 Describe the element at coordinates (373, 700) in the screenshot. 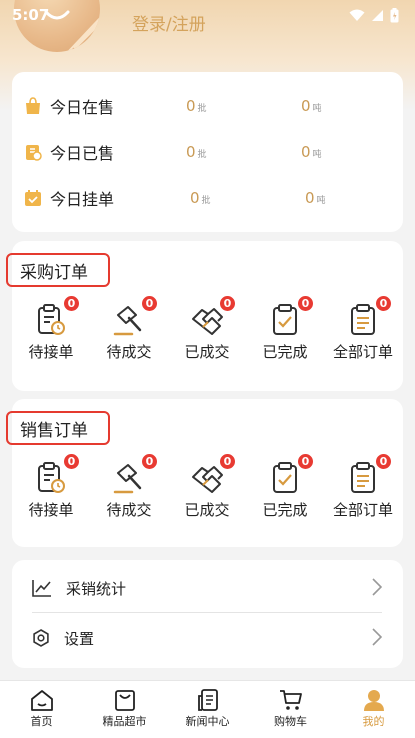

I see `user-icon` at that location.